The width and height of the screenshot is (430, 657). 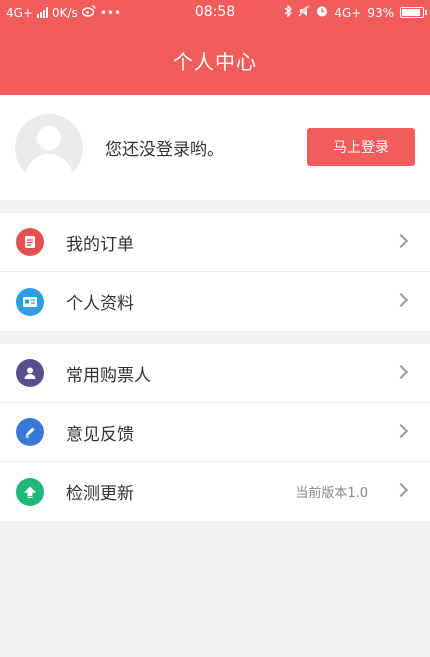 I want to click on order-list-icon, so click(x=30, y=242).